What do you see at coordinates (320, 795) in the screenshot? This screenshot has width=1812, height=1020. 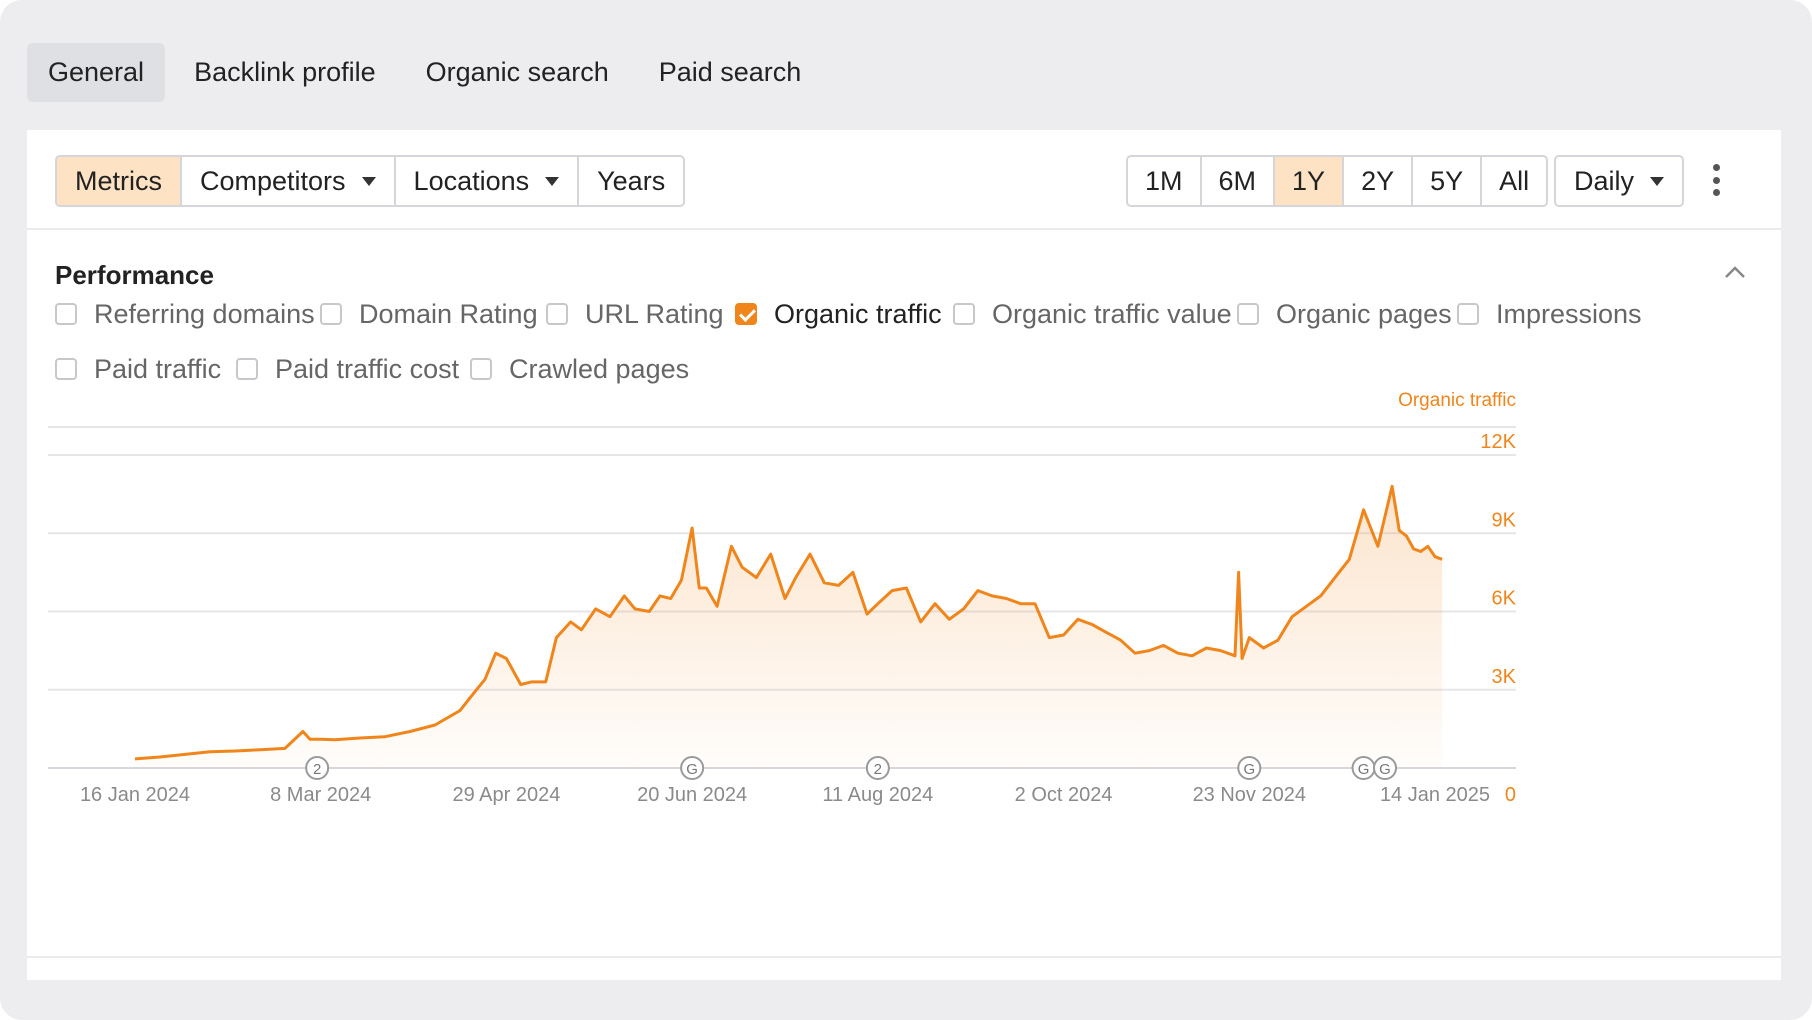 I see `x-tick-label: 8 Mar 2024` at bounding box center [320, 795].